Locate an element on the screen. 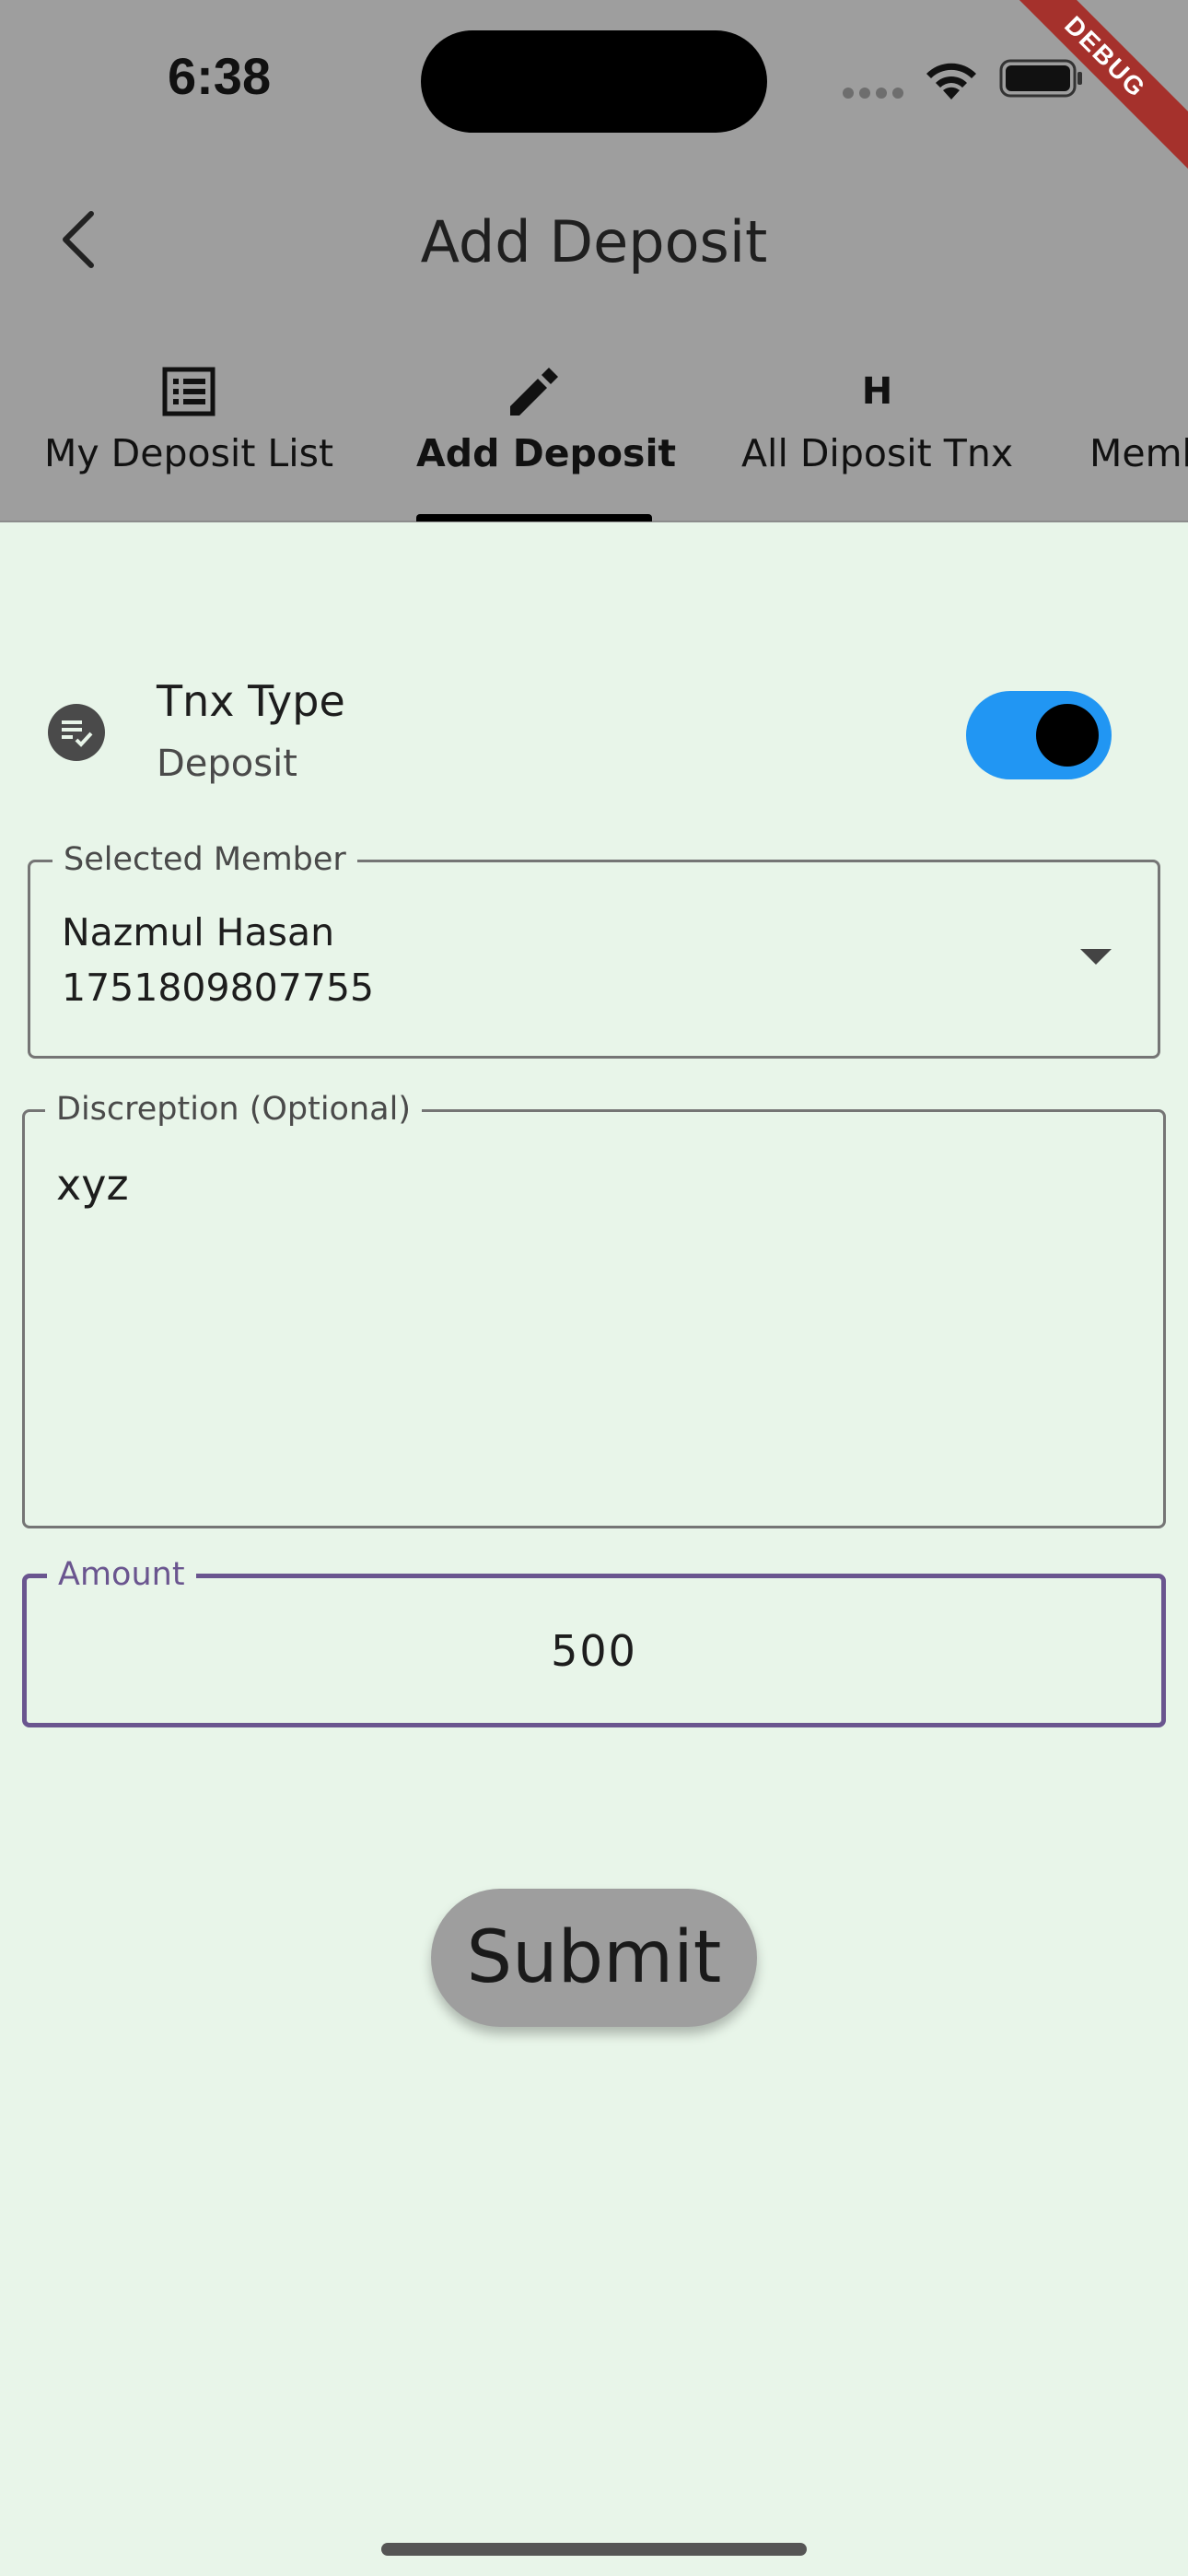  selected-member-label: Selected Member is located at coordinates (204, 859).